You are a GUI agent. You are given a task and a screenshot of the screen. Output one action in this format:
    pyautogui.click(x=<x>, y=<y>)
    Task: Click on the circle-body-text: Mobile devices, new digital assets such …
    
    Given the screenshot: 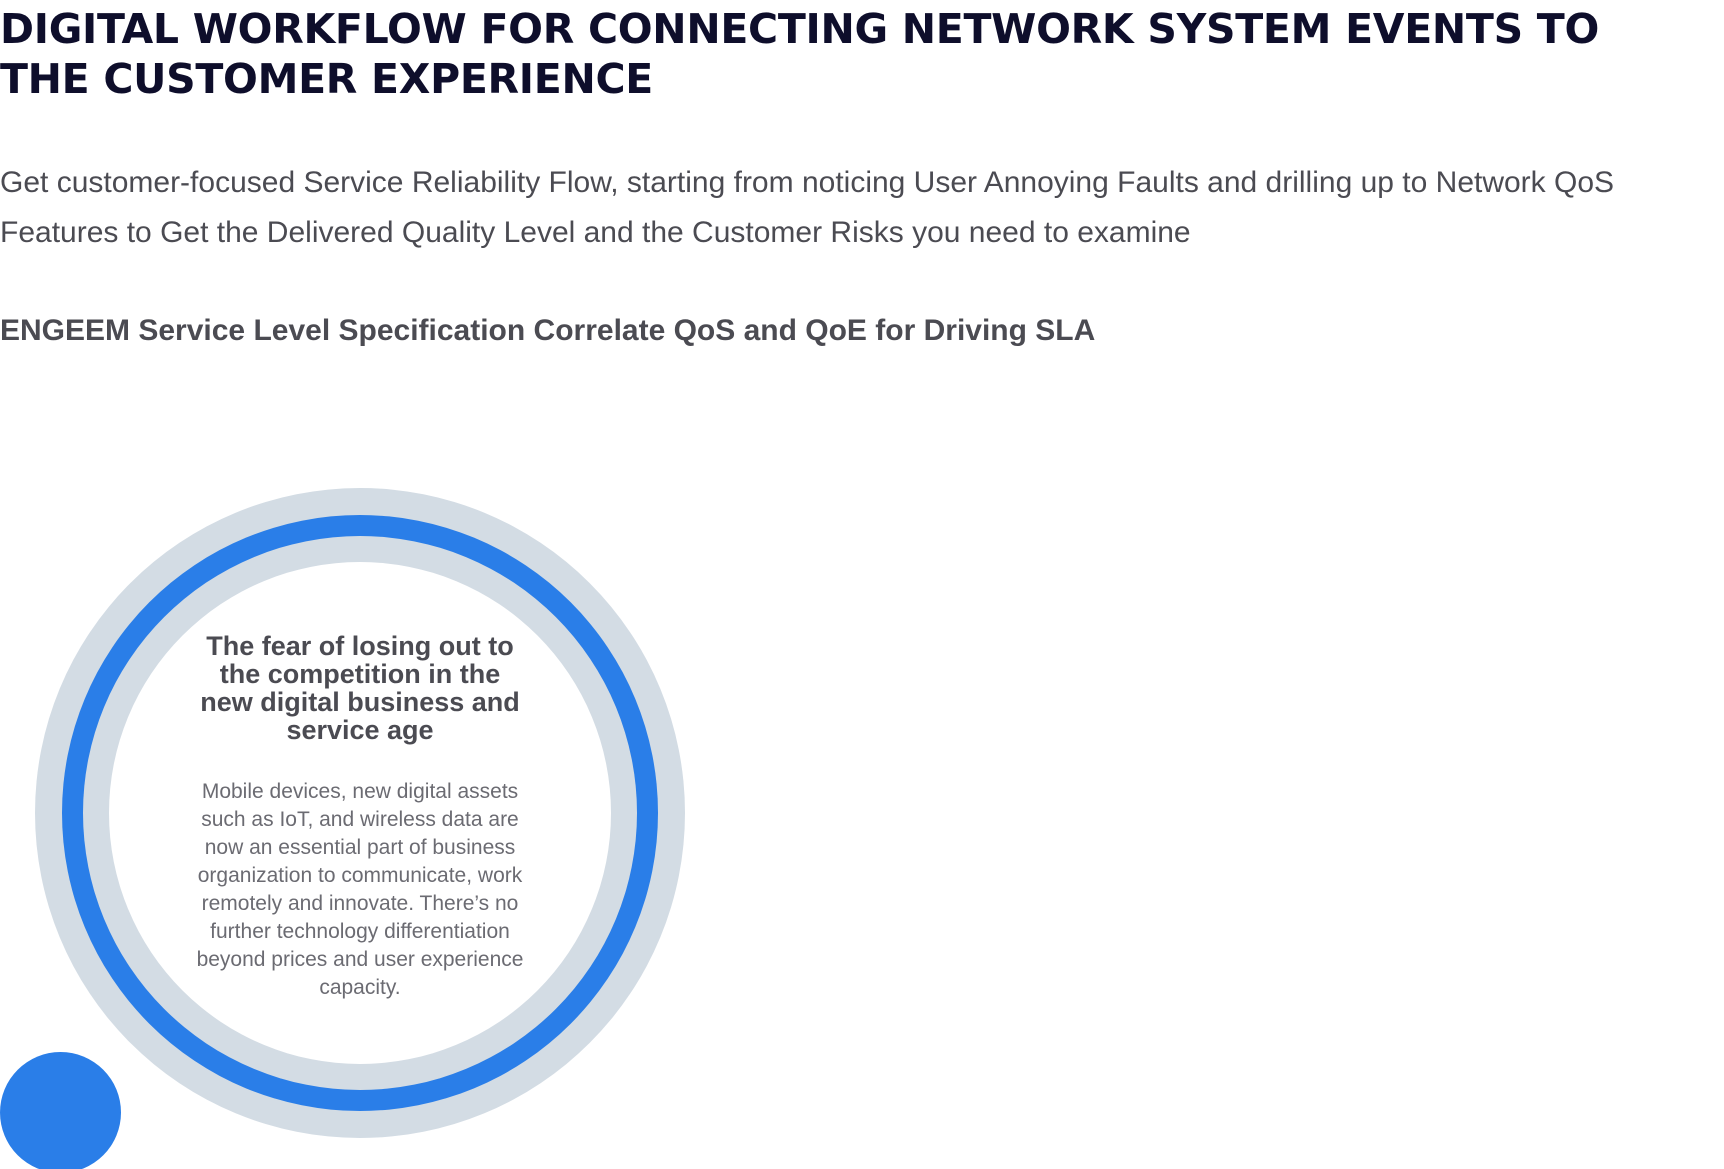 What is the action you would take?
    pyautogui.click(x=360, y=889)
    